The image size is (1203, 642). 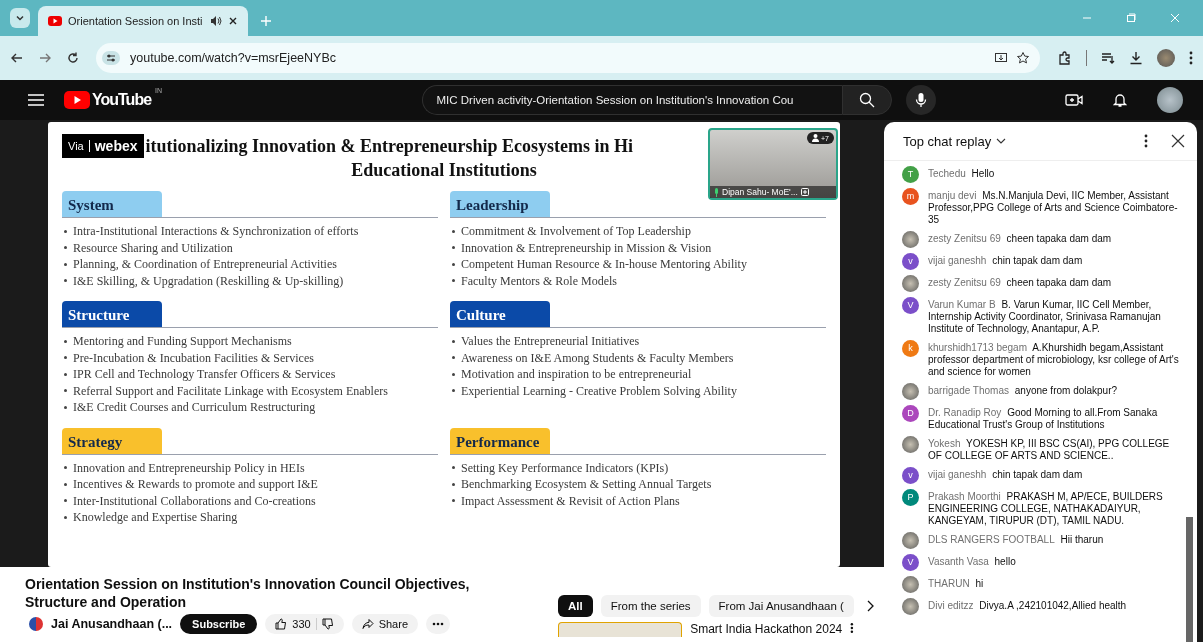 I want to click on section-heading: Culture, so click(x=500, y=314).